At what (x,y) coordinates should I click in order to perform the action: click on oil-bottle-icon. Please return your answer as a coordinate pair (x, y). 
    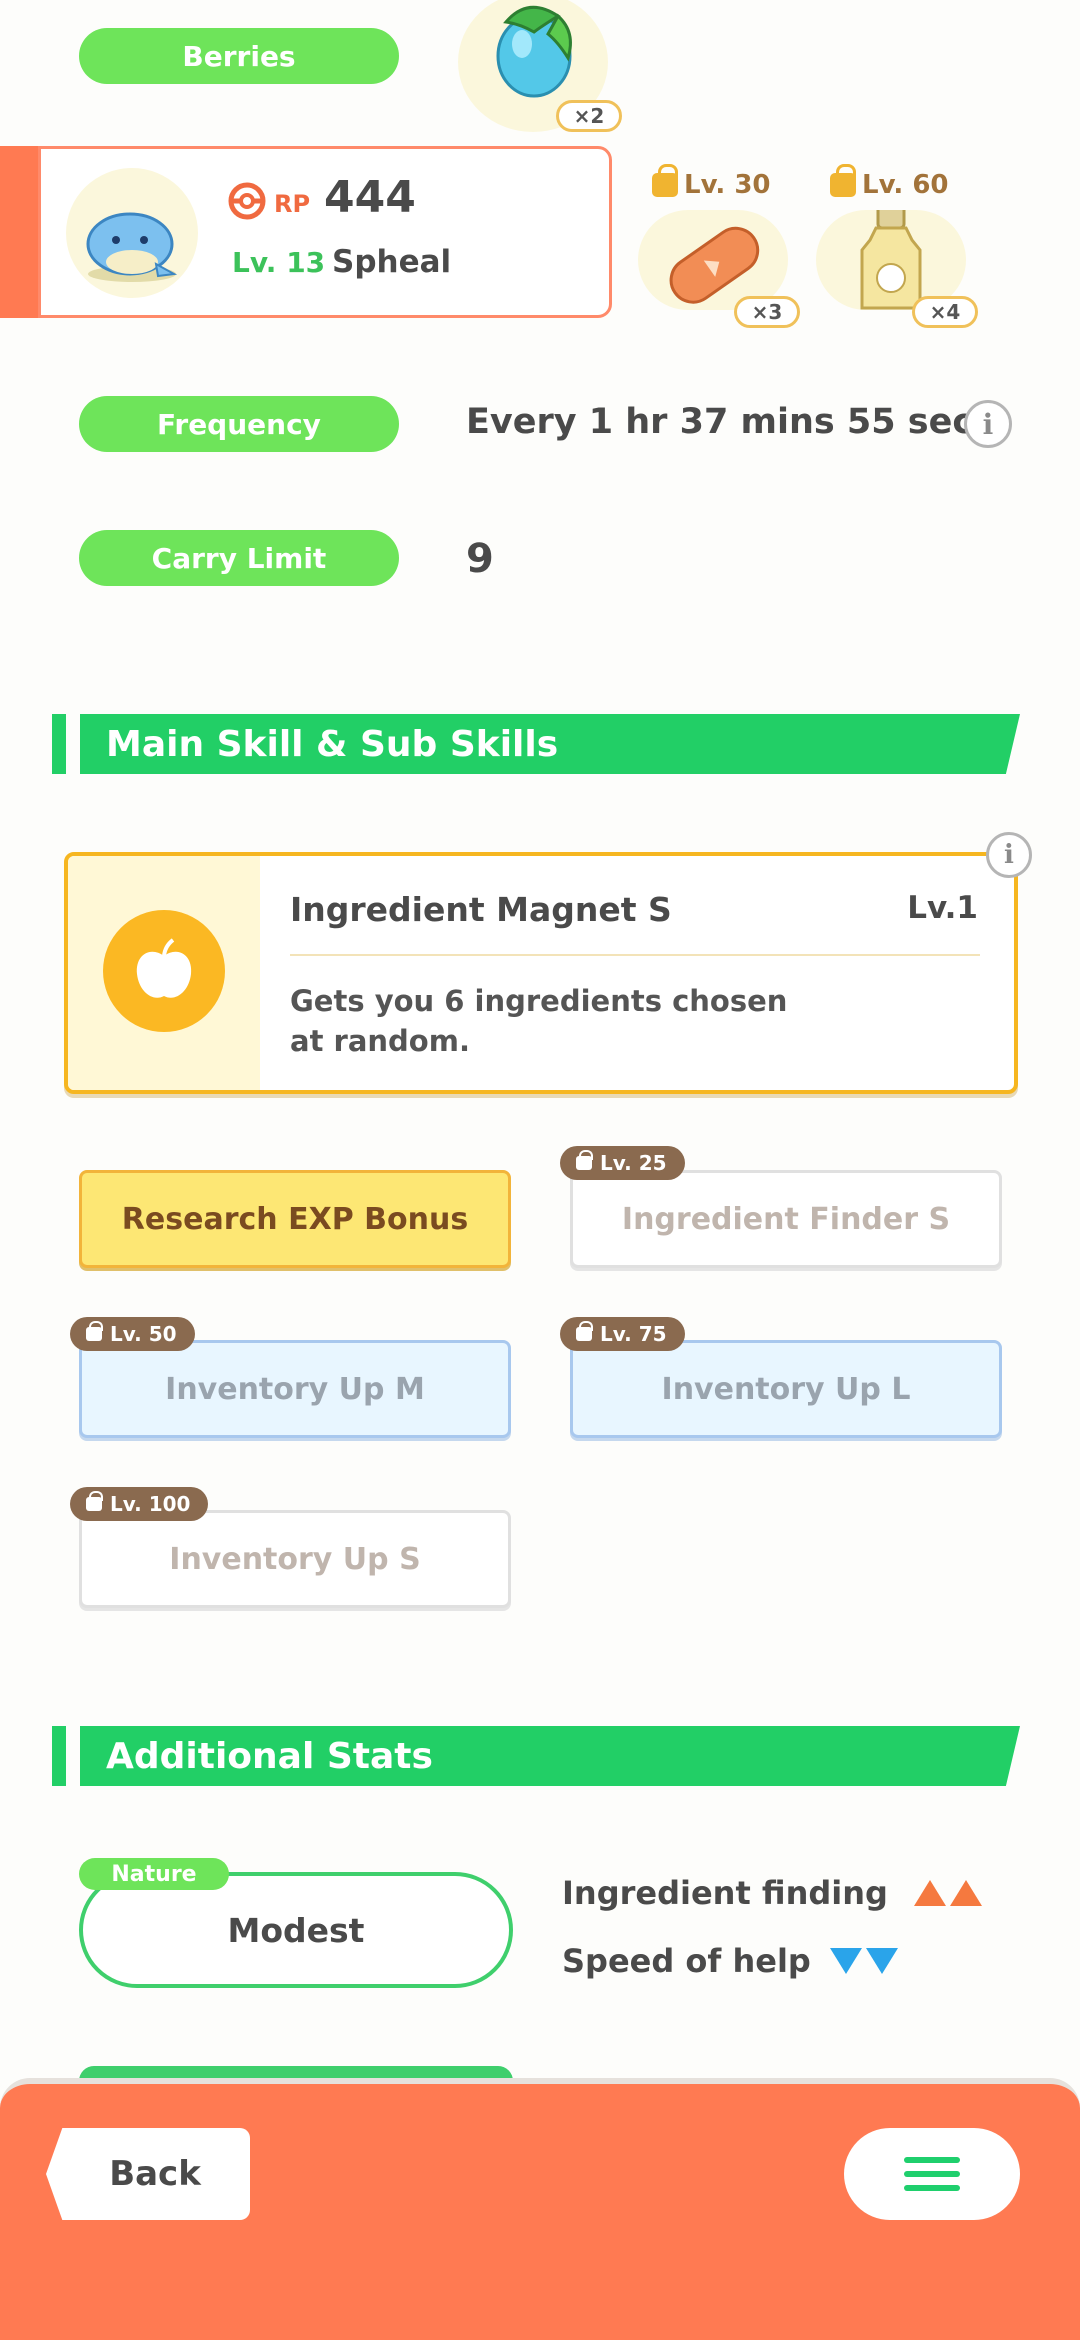
    Looking at the image, I should click on (891, 257).